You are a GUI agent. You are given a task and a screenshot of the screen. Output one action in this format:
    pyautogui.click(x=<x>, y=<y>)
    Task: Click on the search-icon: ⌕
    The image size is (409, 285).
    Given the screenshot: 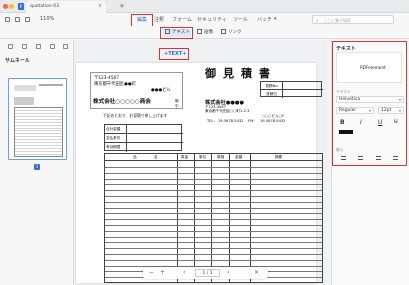 What is the action you would take?
    pyautogui.click(x=317, y=21)
    